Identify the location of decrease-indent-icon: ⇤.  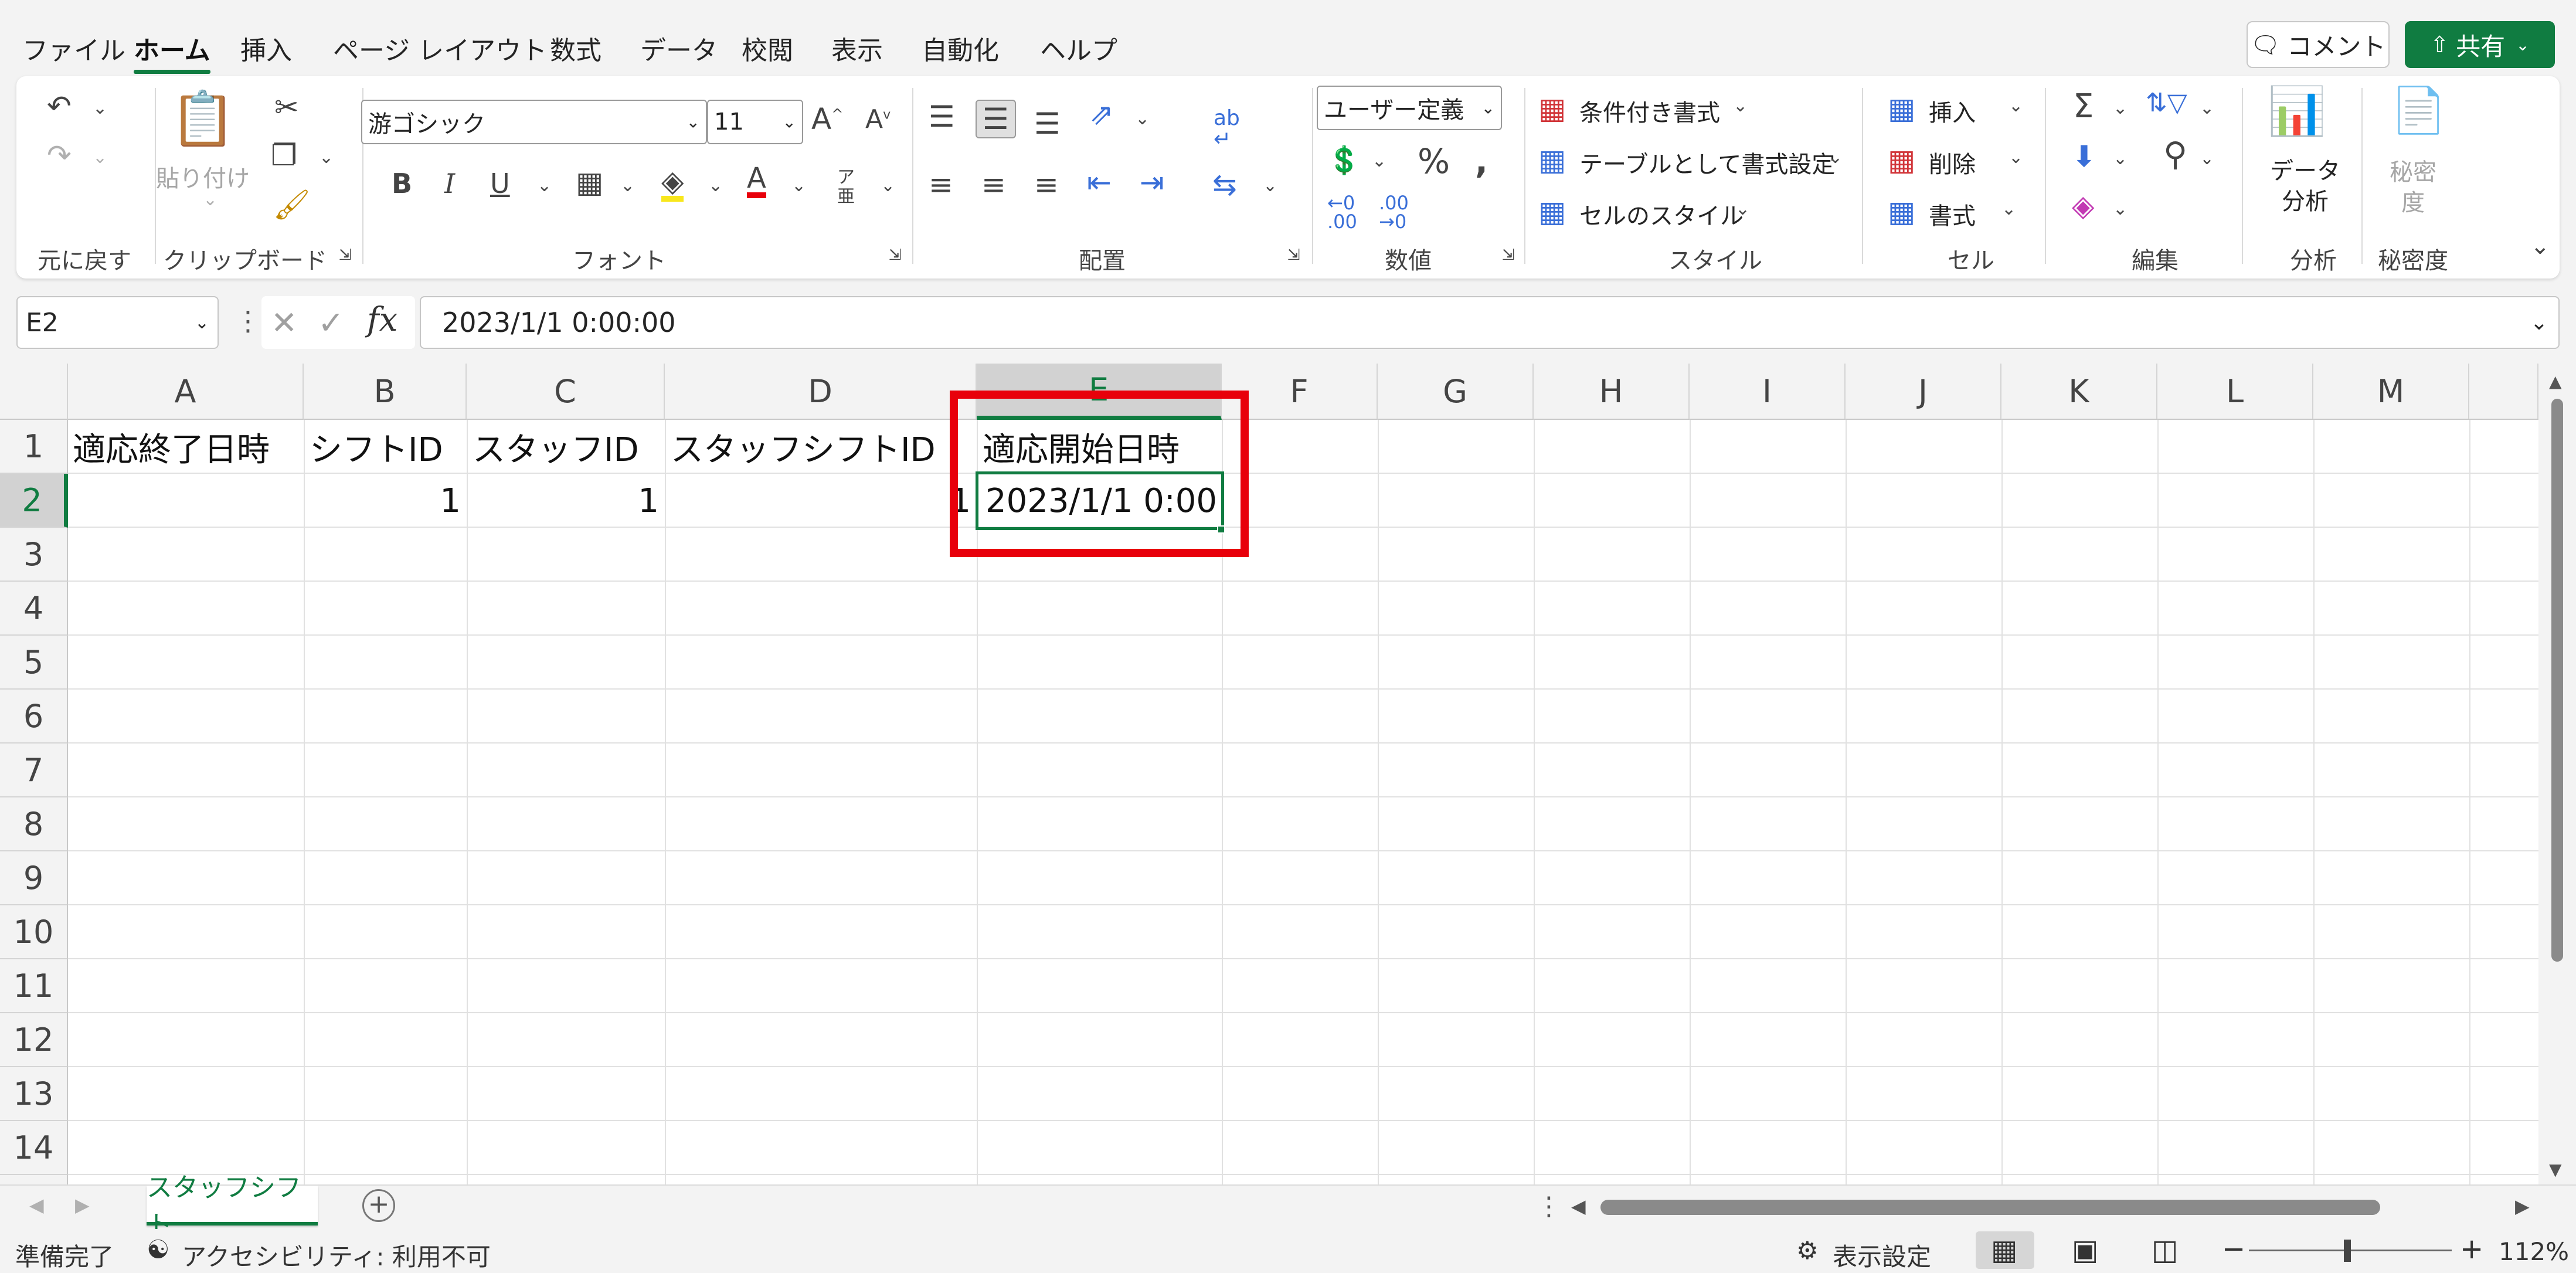
(1099, 182).